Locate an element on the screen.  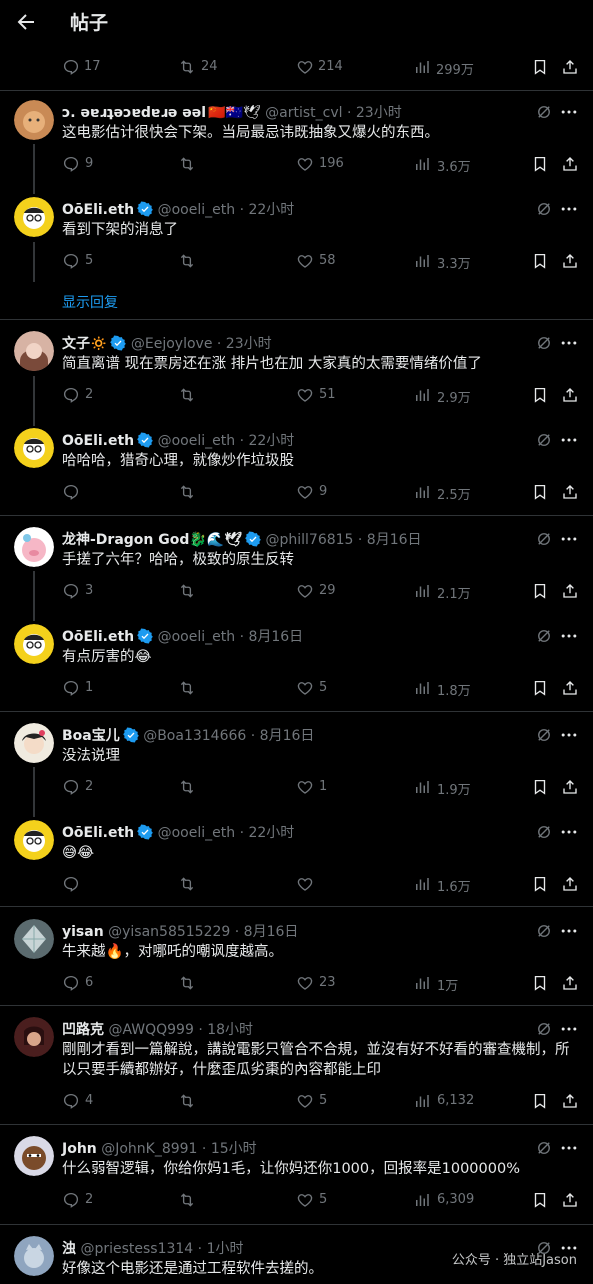
author-handle: @Boa1314666 is located at coordinates (194, 736).